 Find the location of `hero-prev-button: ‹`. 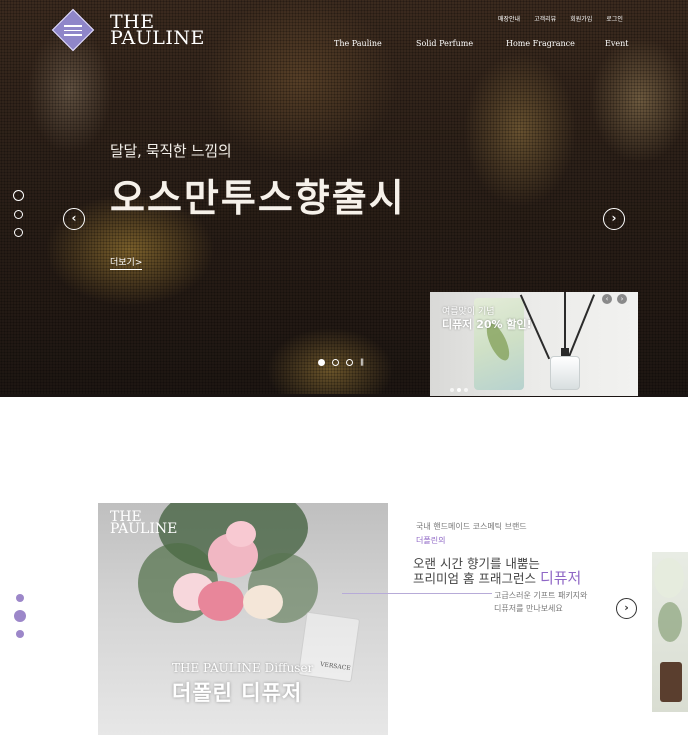

hero-prev-button: ‹ is located at coordinates (74, 219).